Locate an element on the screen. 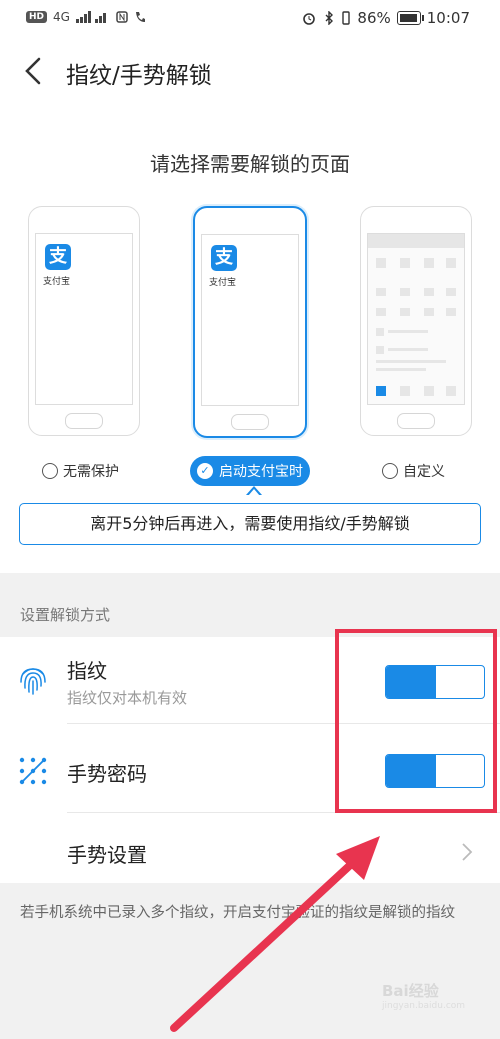 The width and height of the screenshot is (500, 1039). watermark: Bai经验 jingyan.baidu.com is located at coordinates (423, 995).